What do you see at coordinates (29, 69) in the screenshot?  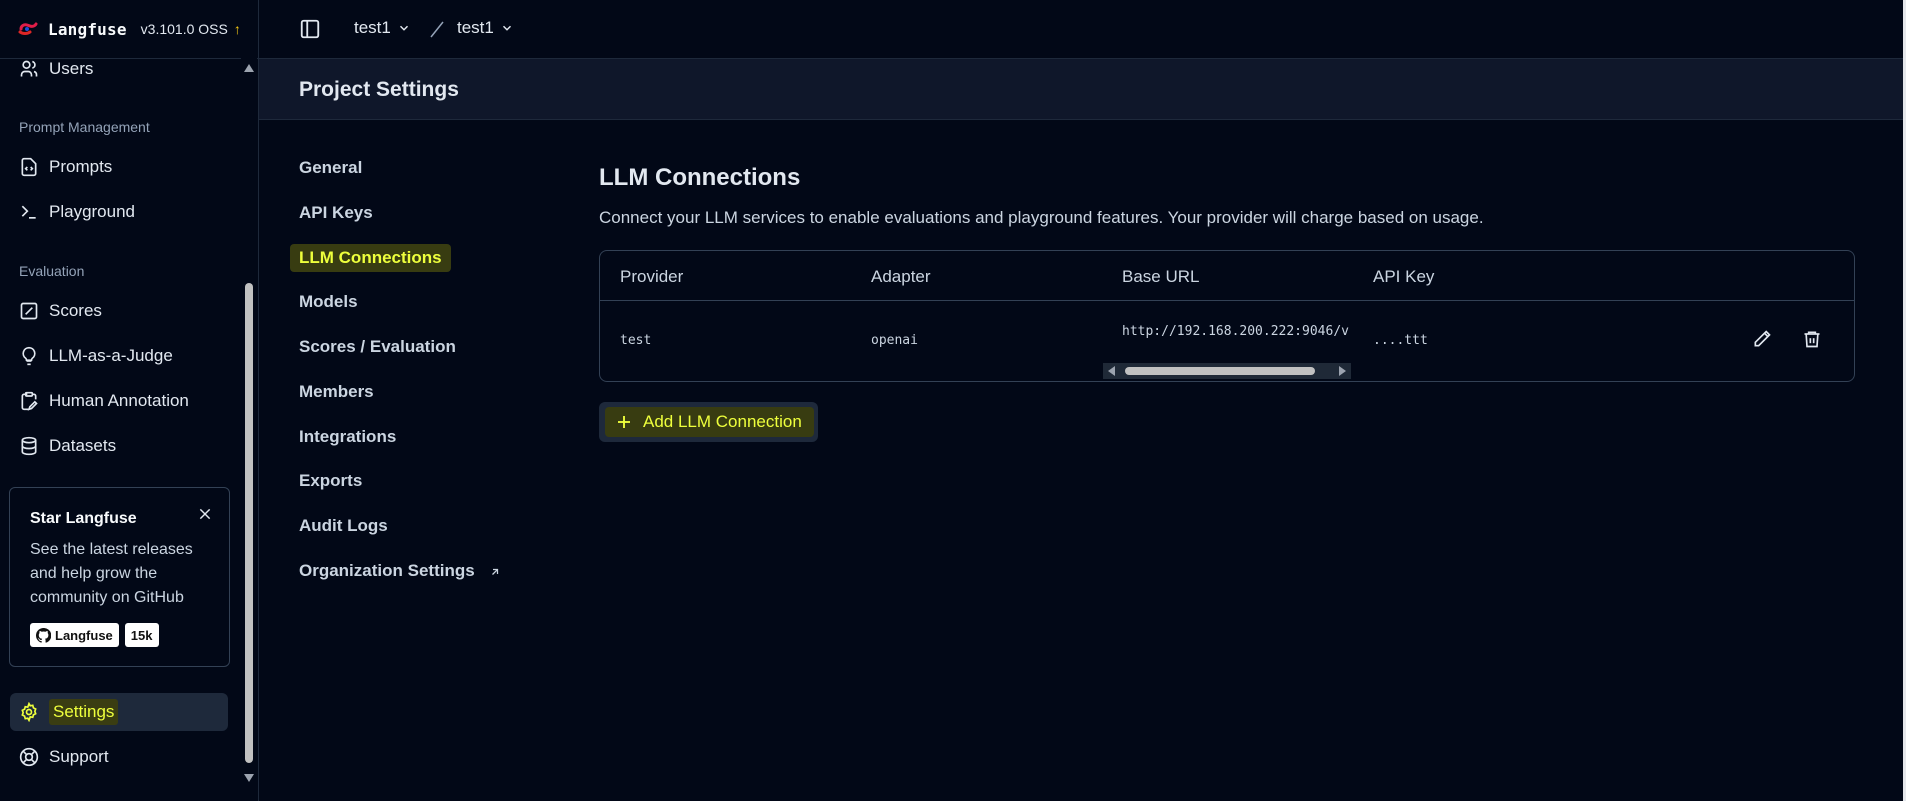 I see `users-icon` at bounding box center [29, 69].